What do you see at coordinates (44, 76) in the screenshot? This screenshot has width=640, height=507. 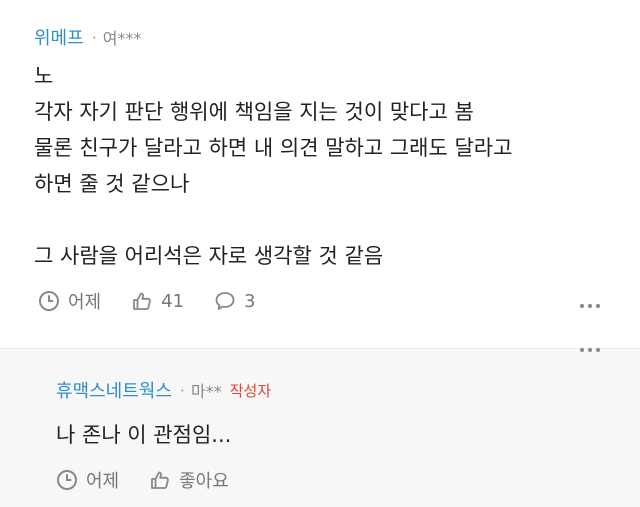 I see `comment-line: 노` at bounding box center [44, 76].